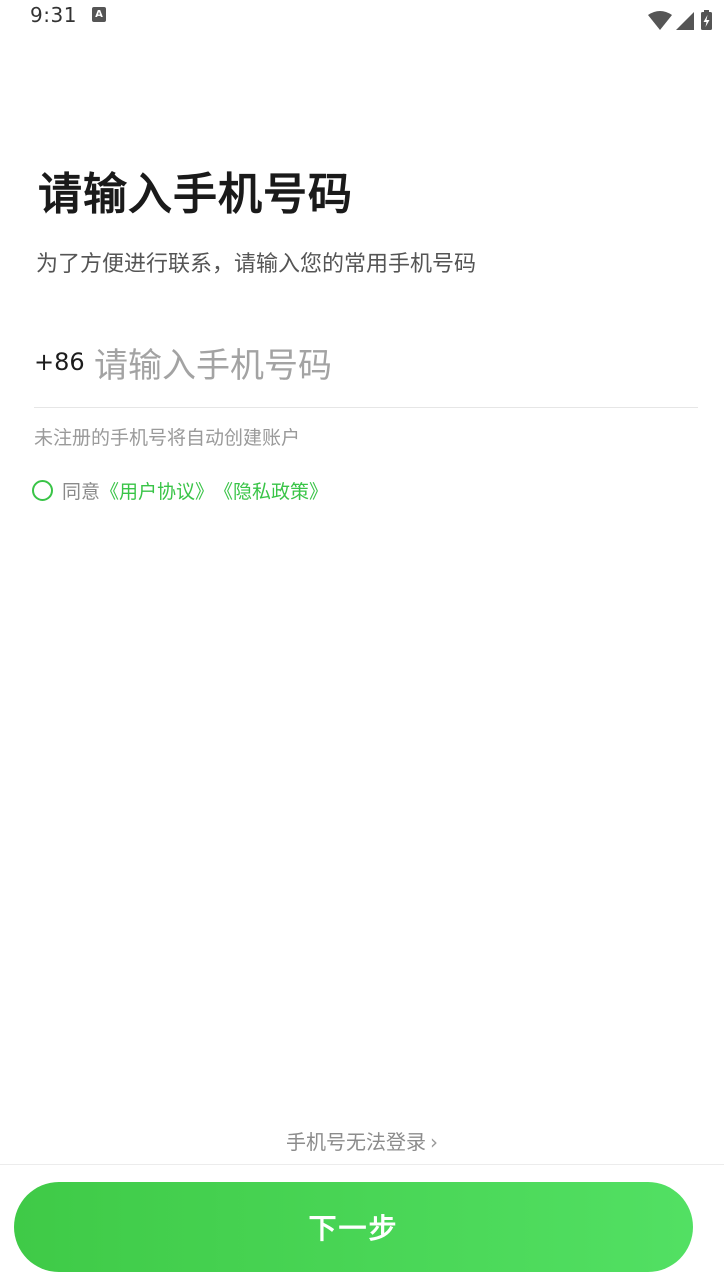 The width and height of the screenshot is (724, 1287). I want to click on phone-number-input, so click(394, 366).